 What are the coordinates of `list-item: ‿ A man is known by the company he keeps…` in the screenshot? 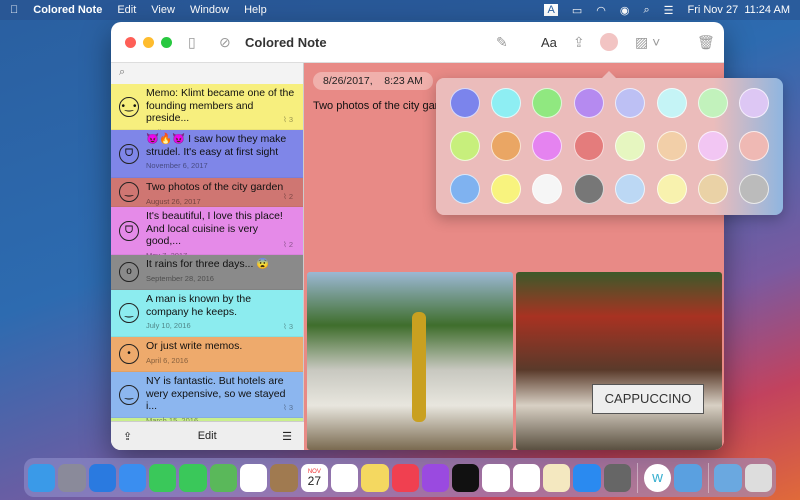 It's located at (207, 313).